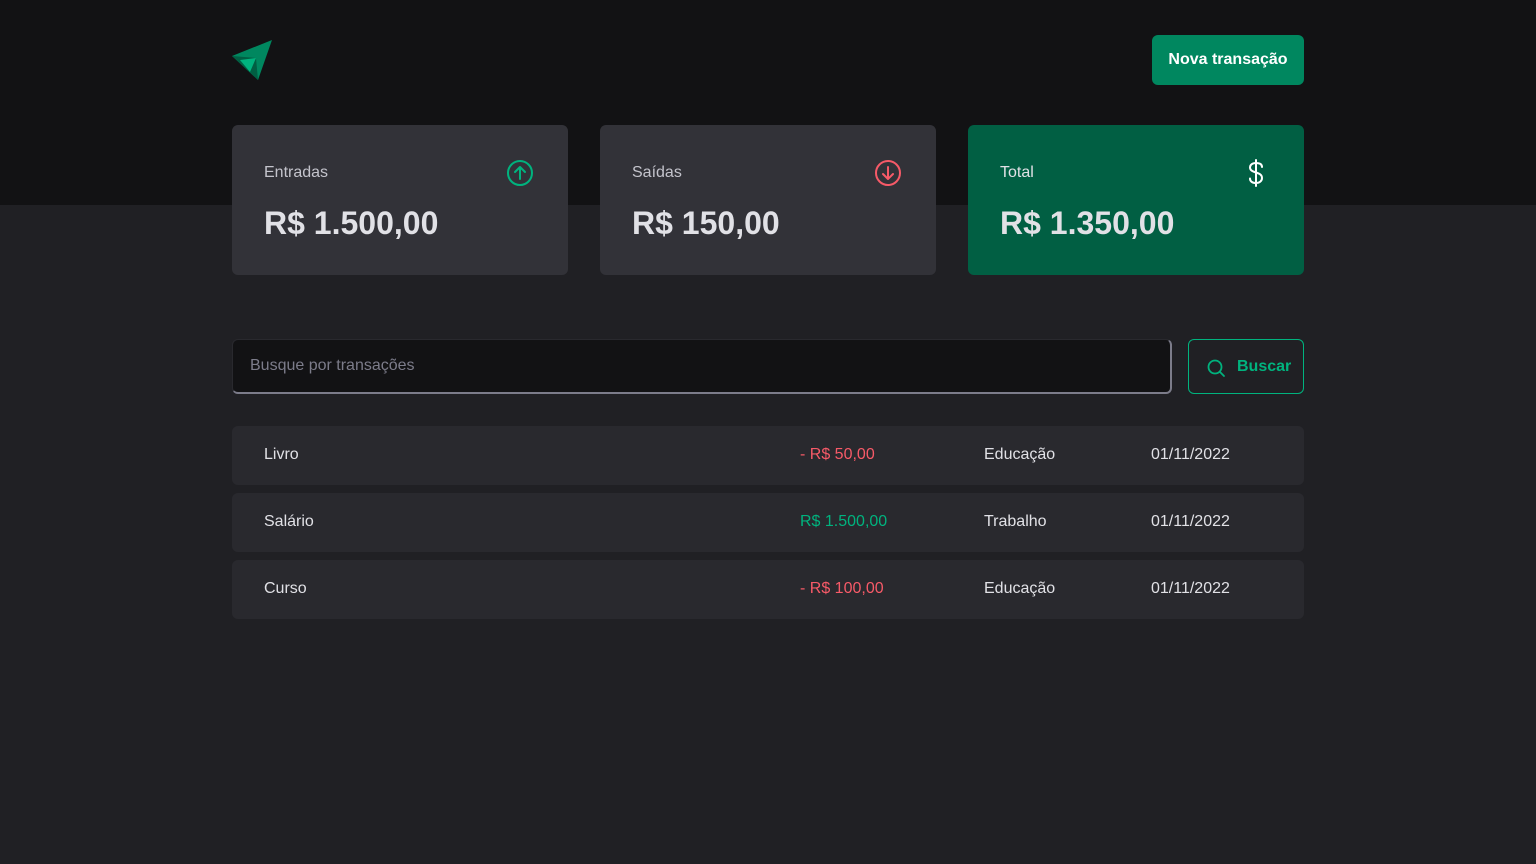  Describe the element at coordinates (1228, 60) in the screenshot. I see `new-transaction-button: Nova transação` at that location.